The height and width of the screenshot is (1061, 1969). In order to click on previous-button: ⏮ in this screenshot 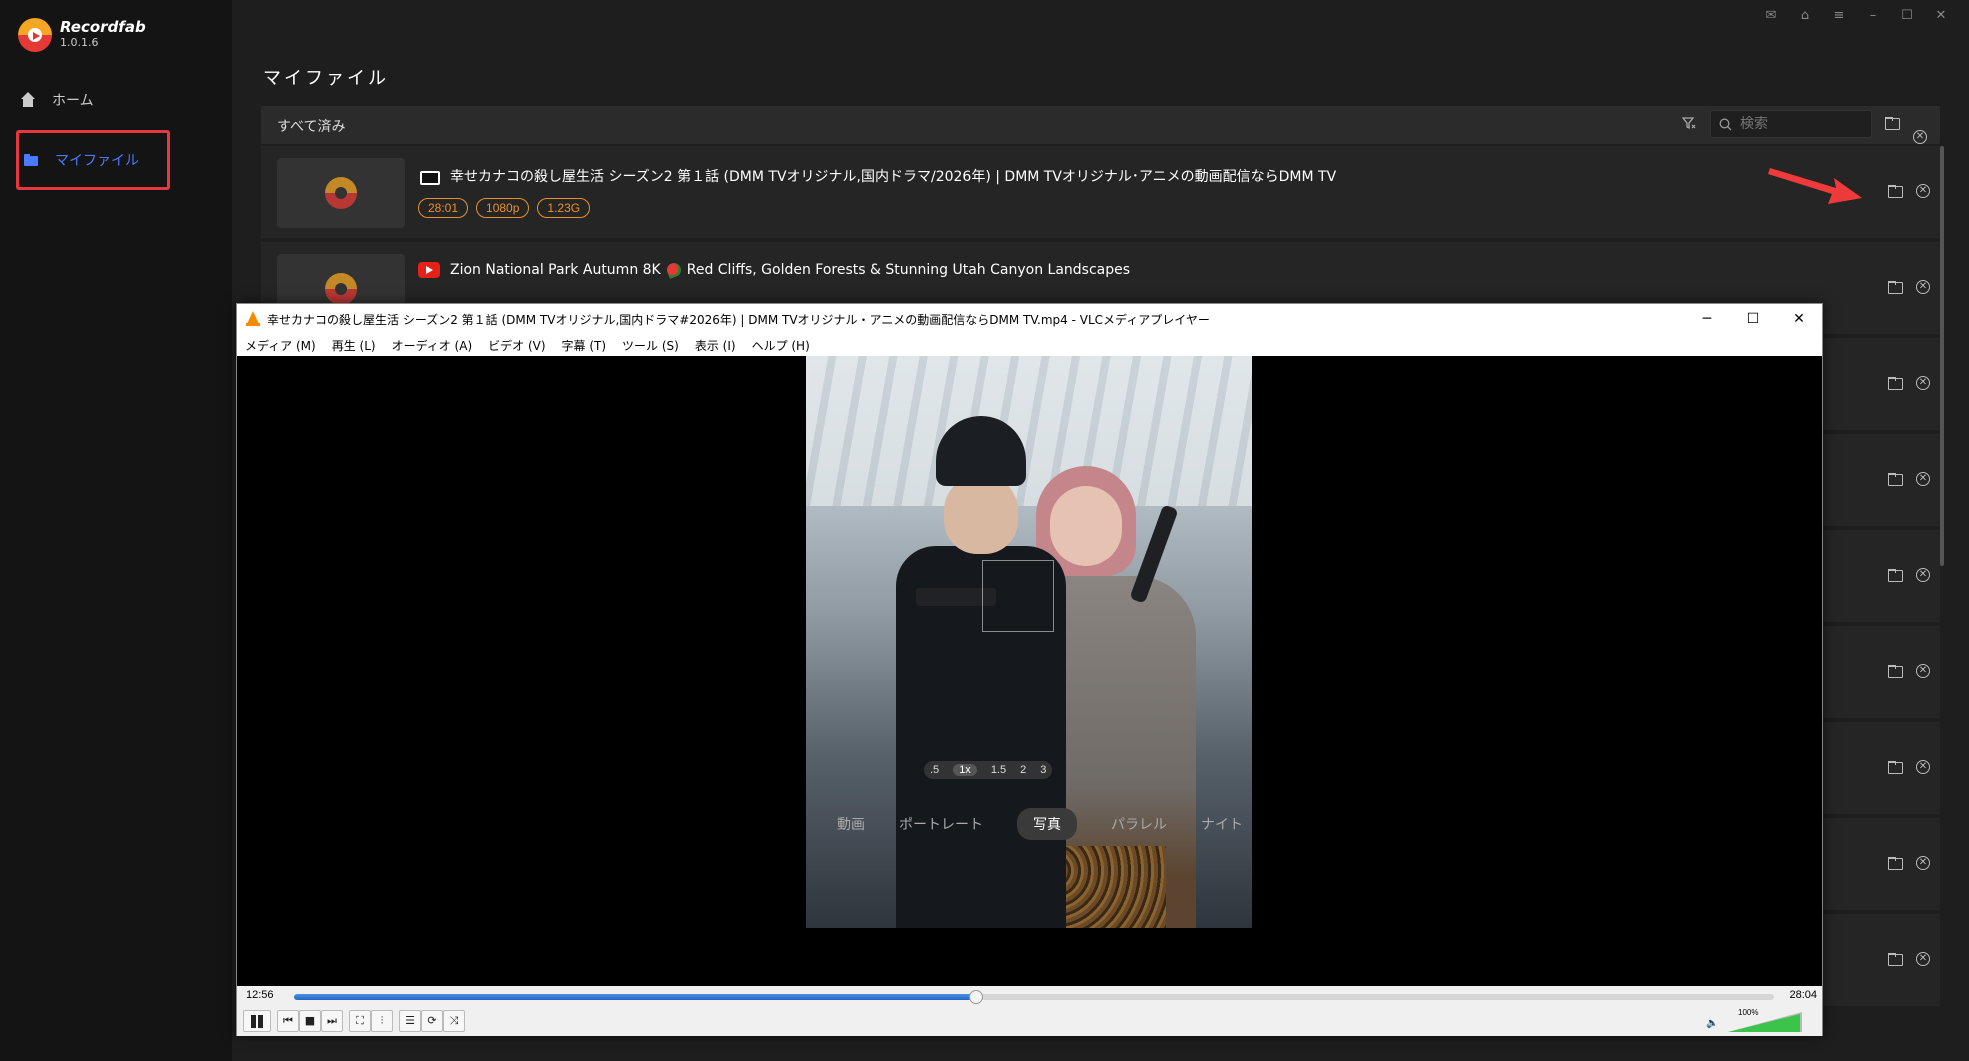, I will do `click(288, 1021)`.